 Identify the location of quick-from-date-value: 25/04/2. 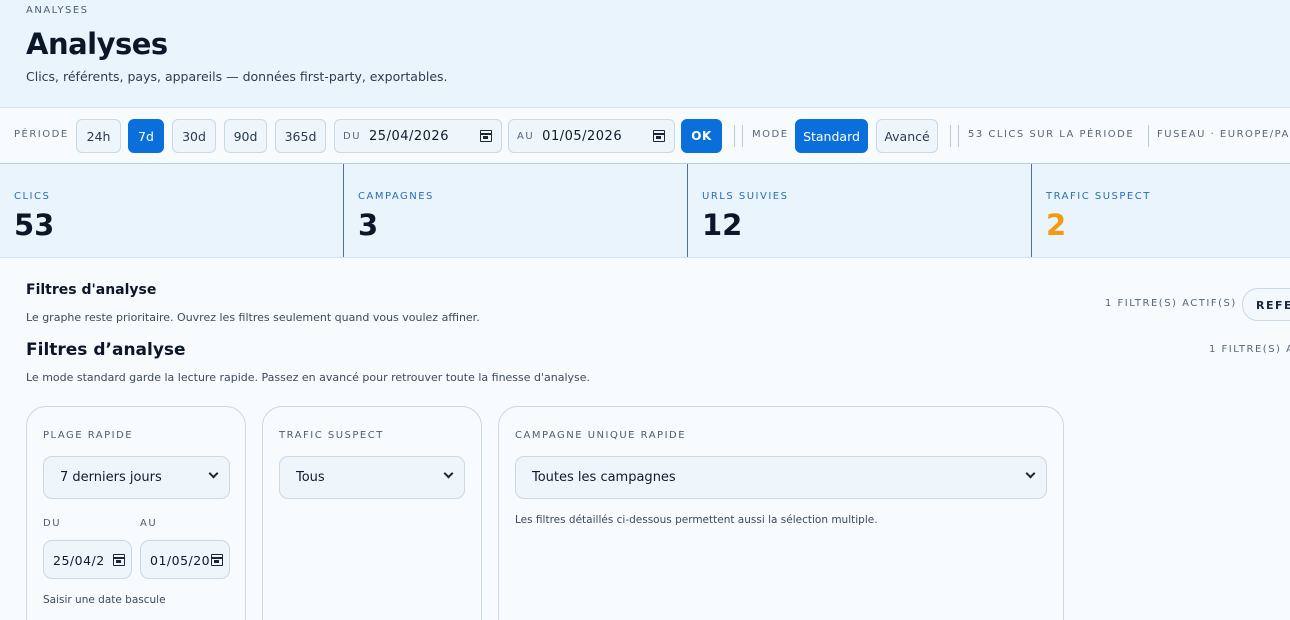
(79, 560).